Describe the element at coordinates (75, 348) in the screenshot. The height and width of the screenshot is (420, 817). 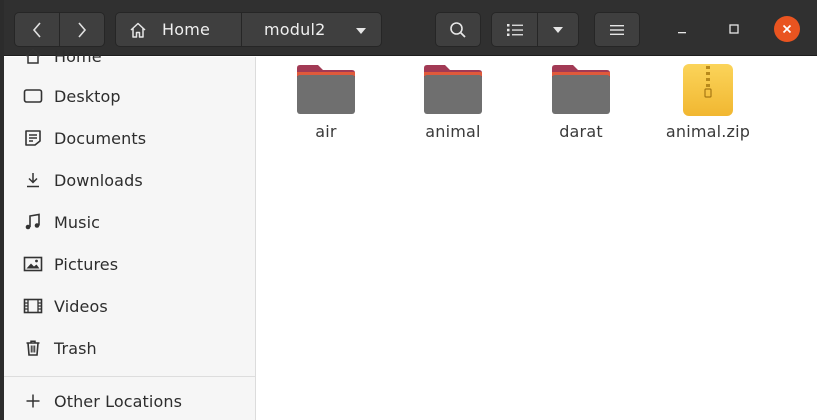
I see `sidebar-item-label: Trash` at that location.